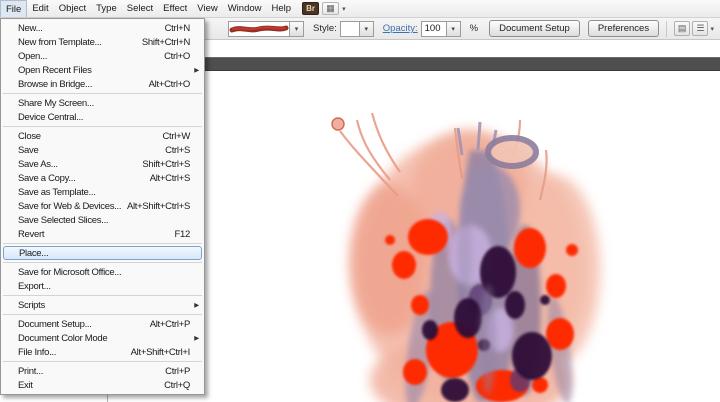 The height and width of the screenshot is (402, 720). What do you see at coordinates (182, 234) in the screenshot?
I see `menu-item-shortcut: F12` at bounding box center [182, 234].